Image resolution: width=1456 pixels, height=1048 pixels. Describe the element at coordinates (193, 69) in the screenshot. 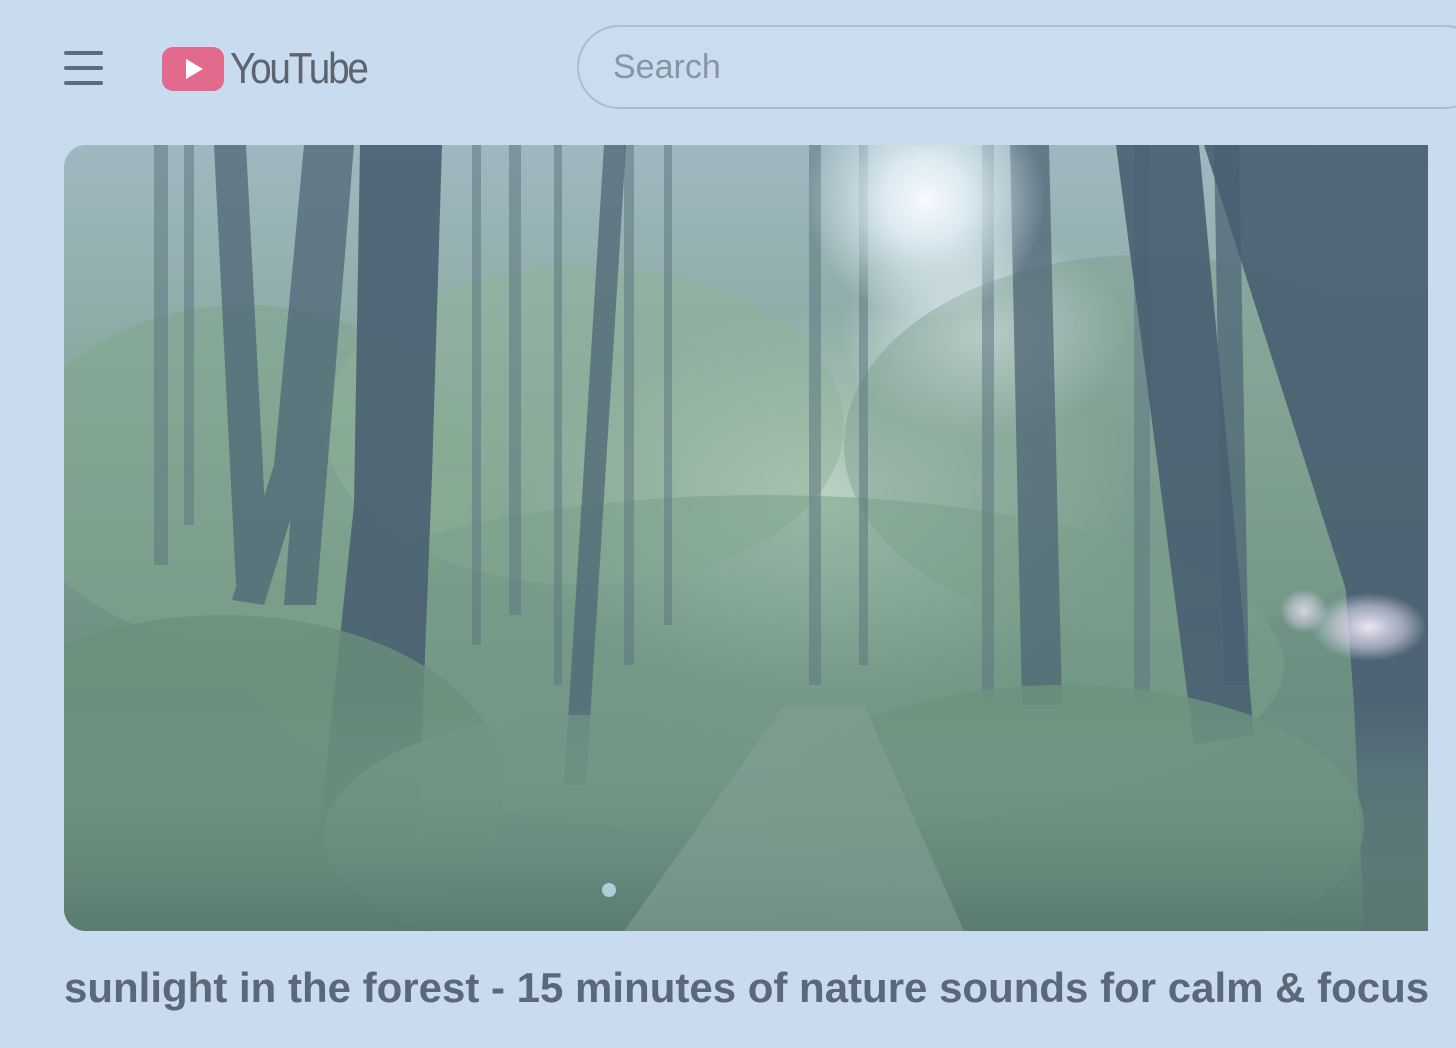

I see `play-logo-icon` at that location.